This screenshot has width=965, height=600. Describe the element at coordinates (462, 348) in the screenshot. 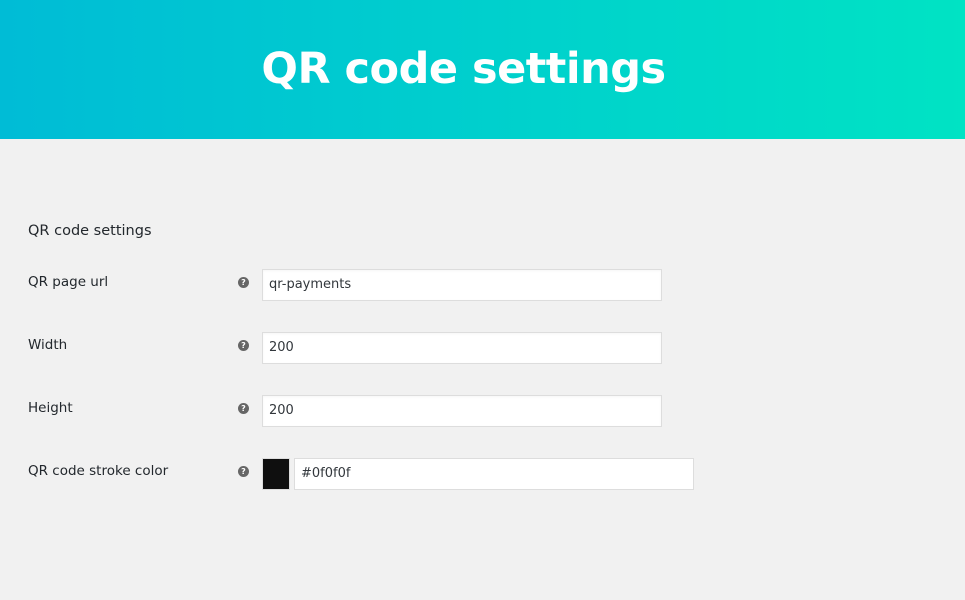

I see `width-input` at that location.